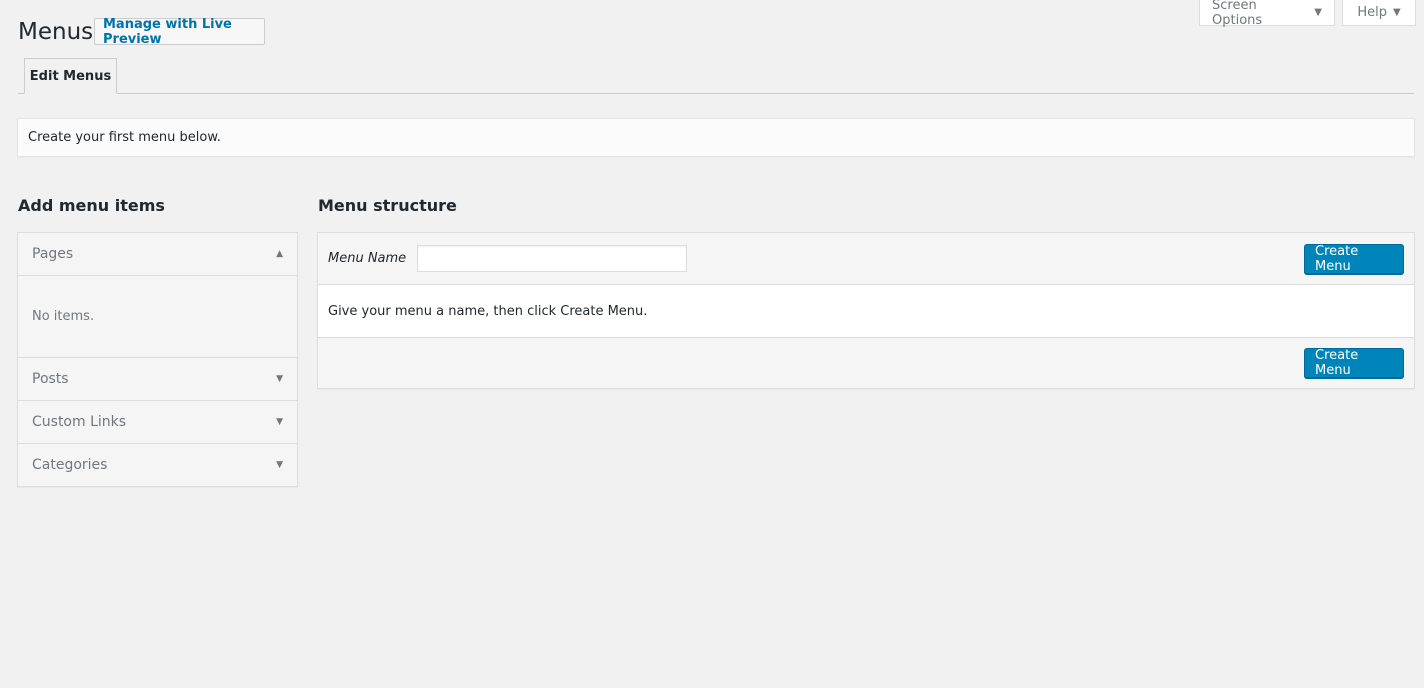 This screenshot has height=688, width=1424. What do you see at coordinates (53, 254) in the screenshot?
I see `accordion-label: Pages` at bounding box center [53, 254].